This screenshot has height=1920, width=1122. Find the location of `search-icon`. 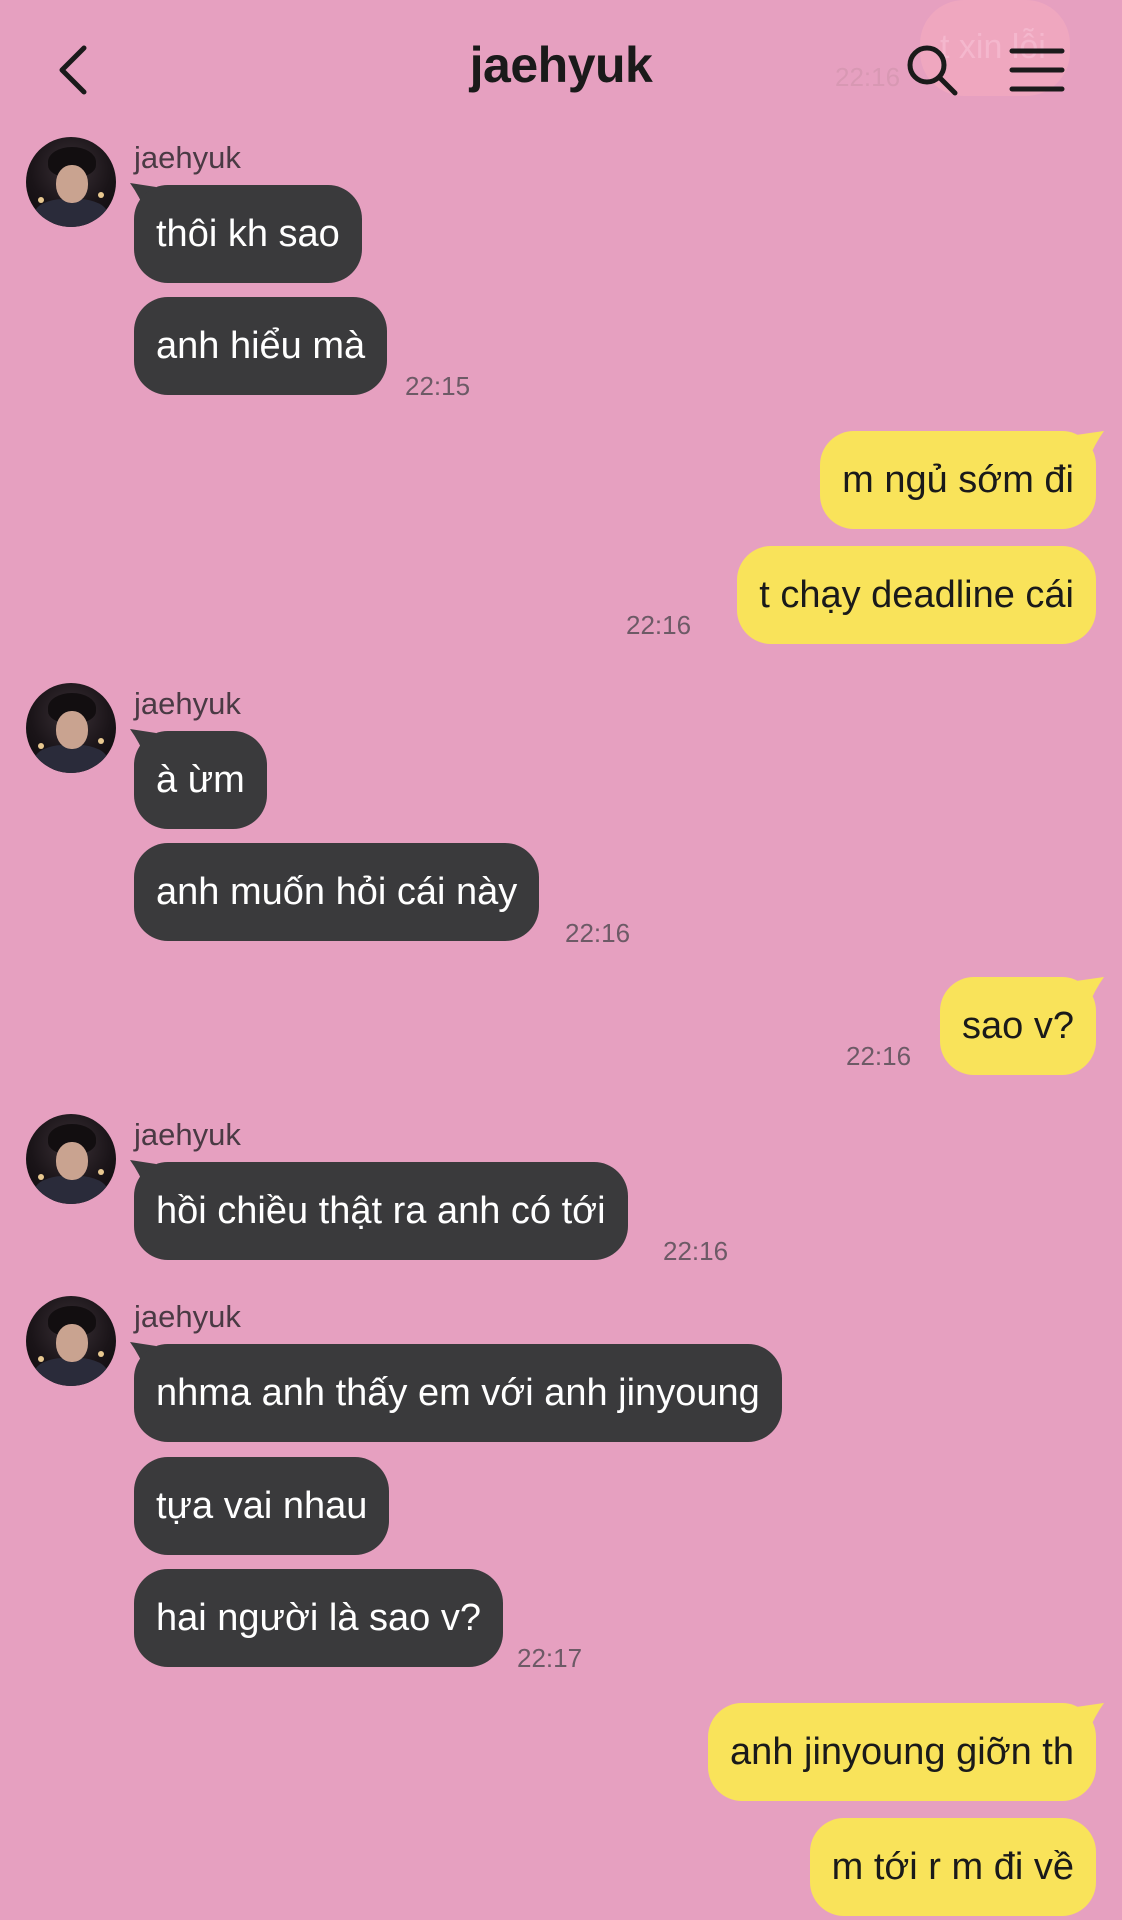

search-icon is located at coordinates (932, 70).